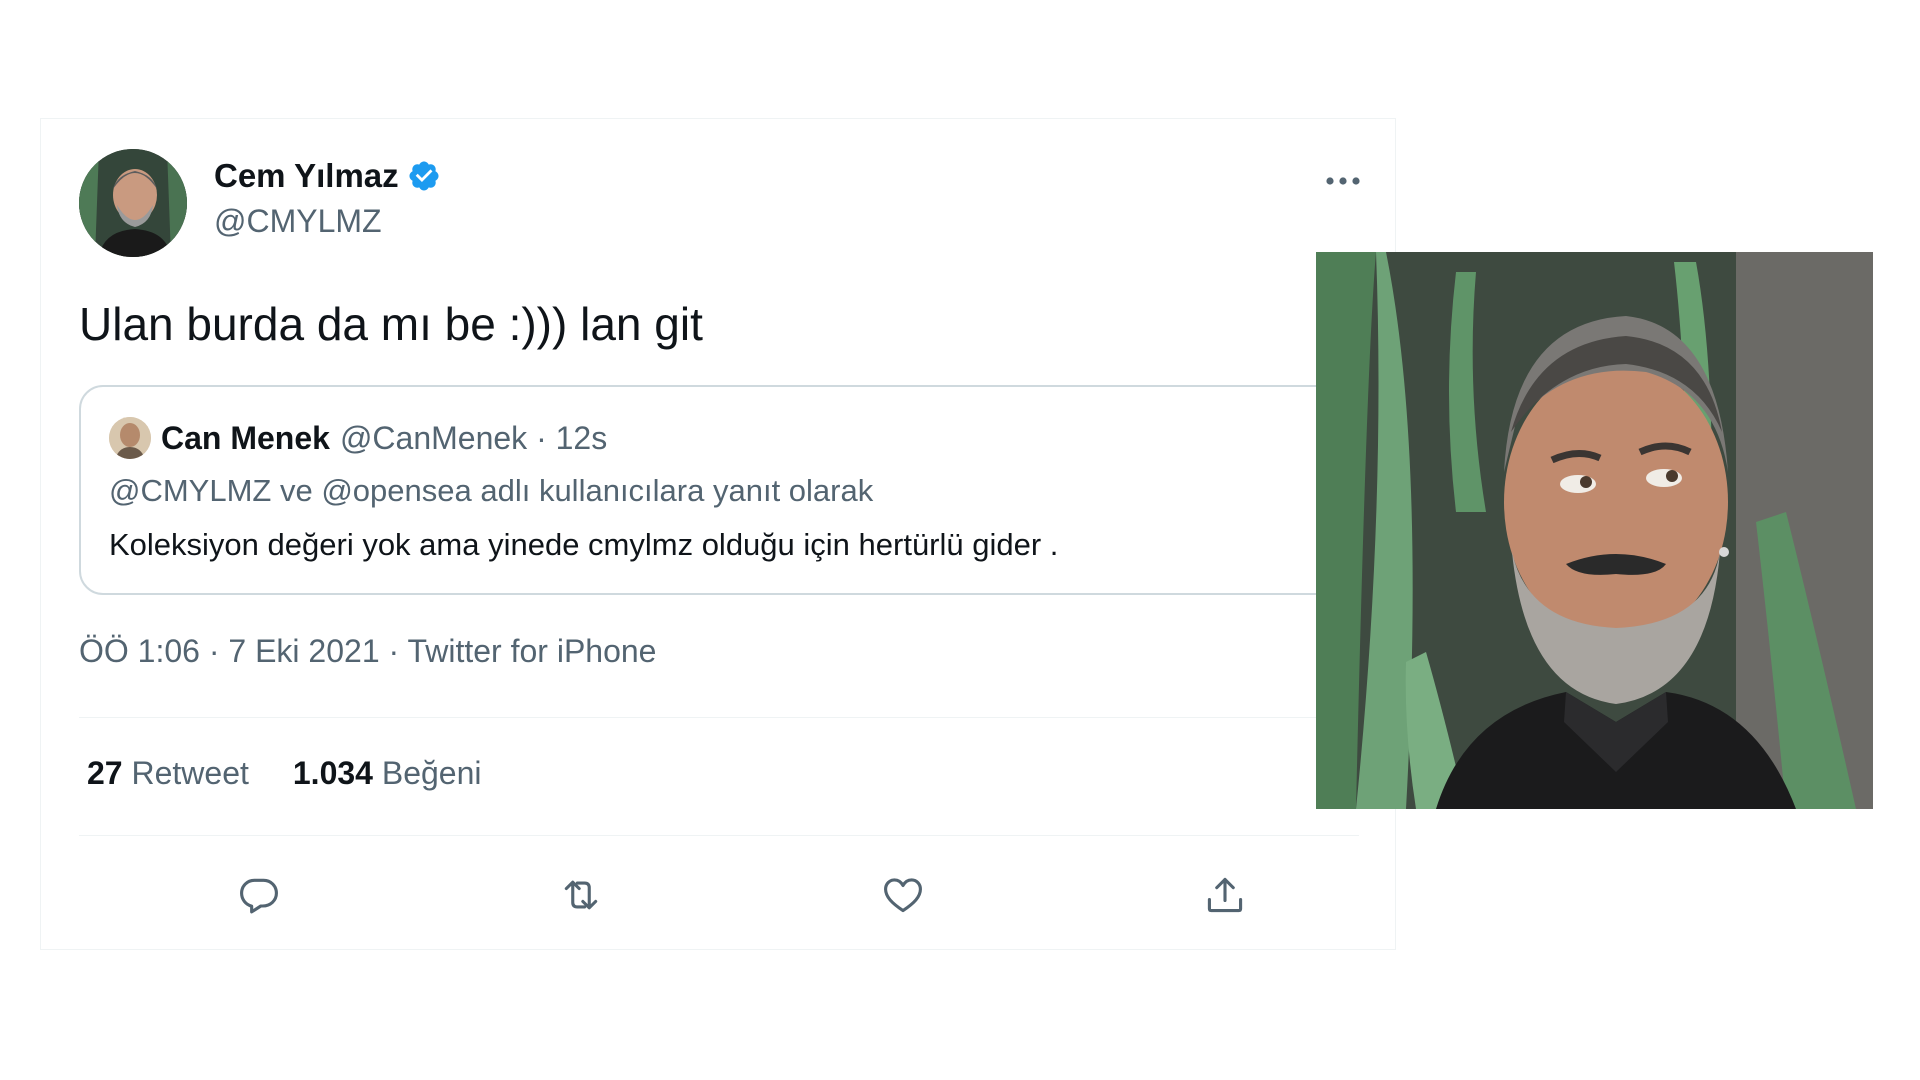 The image size is (1920, 1080). I want to click on quoted-author-name: Can Menek, so click(245, 437).